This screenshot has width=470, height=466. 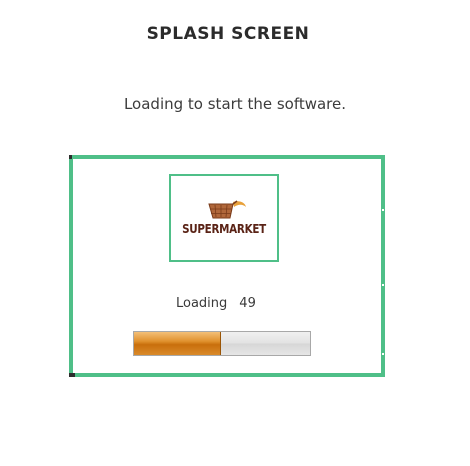 I want to click on frame-edge-marks, so click(x=383, y=272).